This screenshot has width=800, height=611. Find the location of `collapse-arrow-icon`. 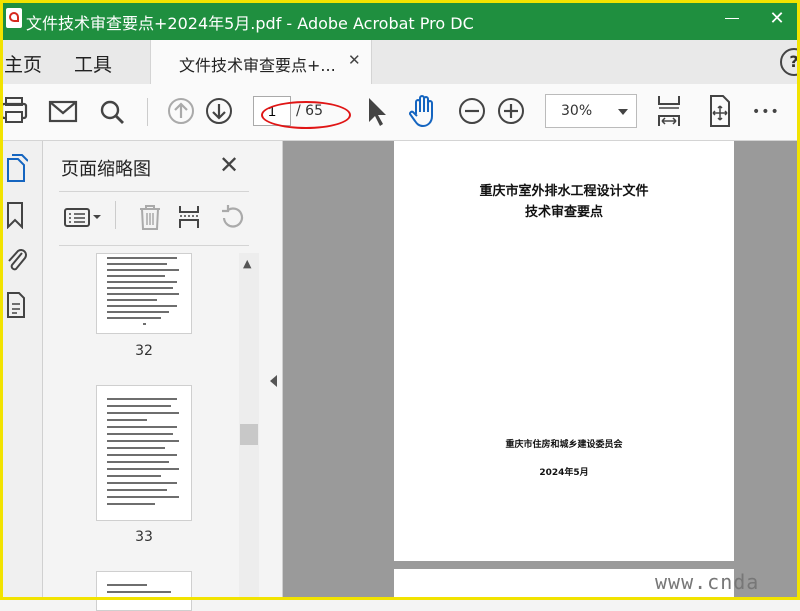

collapse-arrow-icon is located at coordinates (273, 381).